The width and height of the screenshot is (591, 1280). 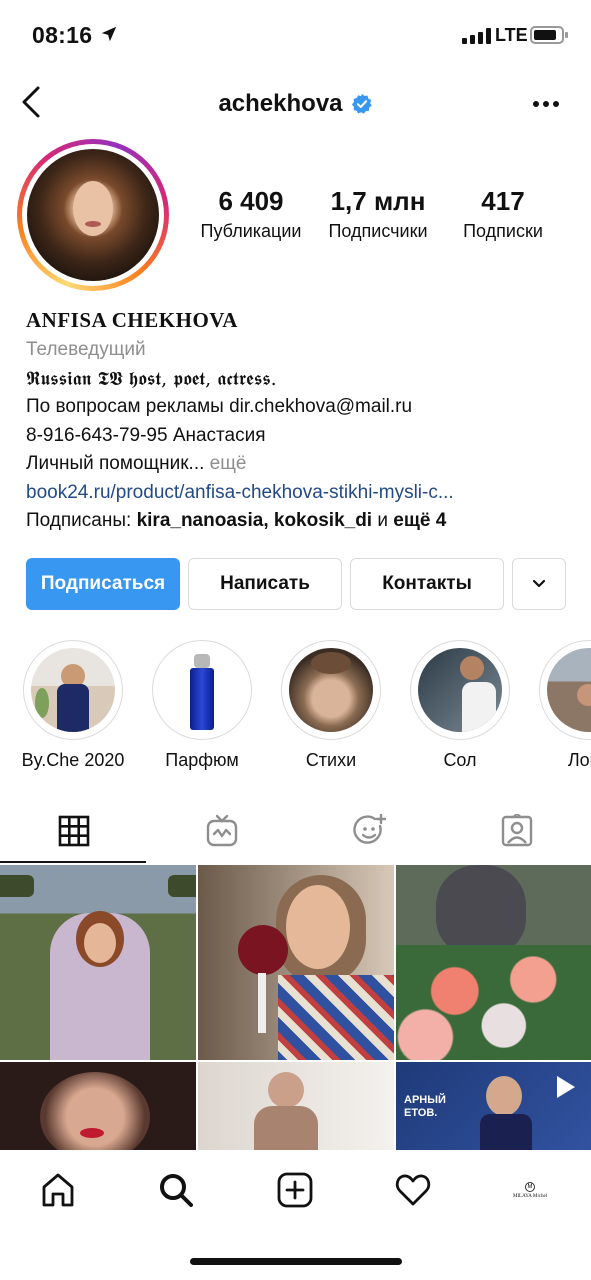 I want to click on profile-photo, so click(x=93, y=215).